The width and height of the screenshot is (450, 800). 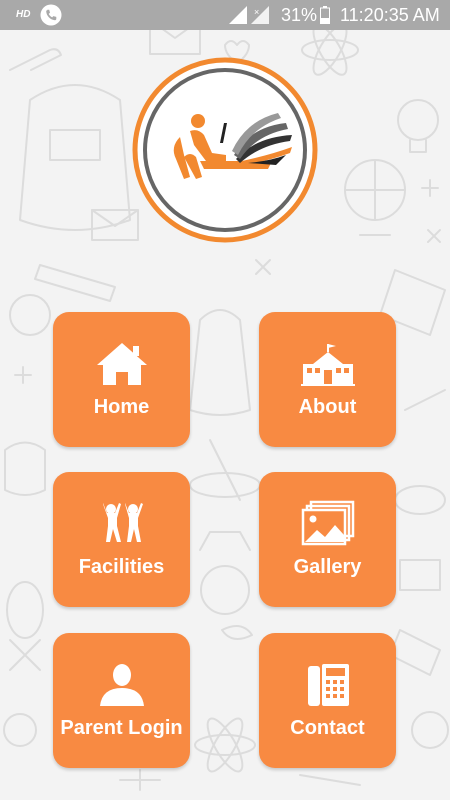 What do you see at coordinates (225, 150) in the screenshot?
I see `student-reading-logo` at bounding box center [225, 150].